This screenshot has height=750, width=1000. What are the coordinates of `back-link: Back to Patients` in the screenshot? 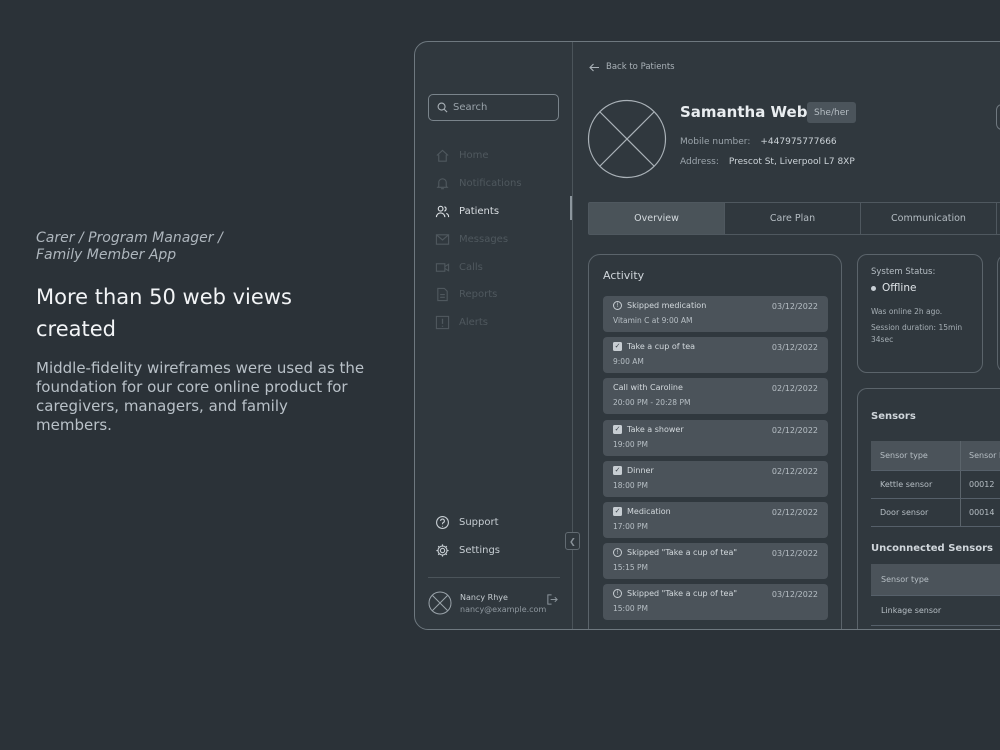 It's located at (632, 67).